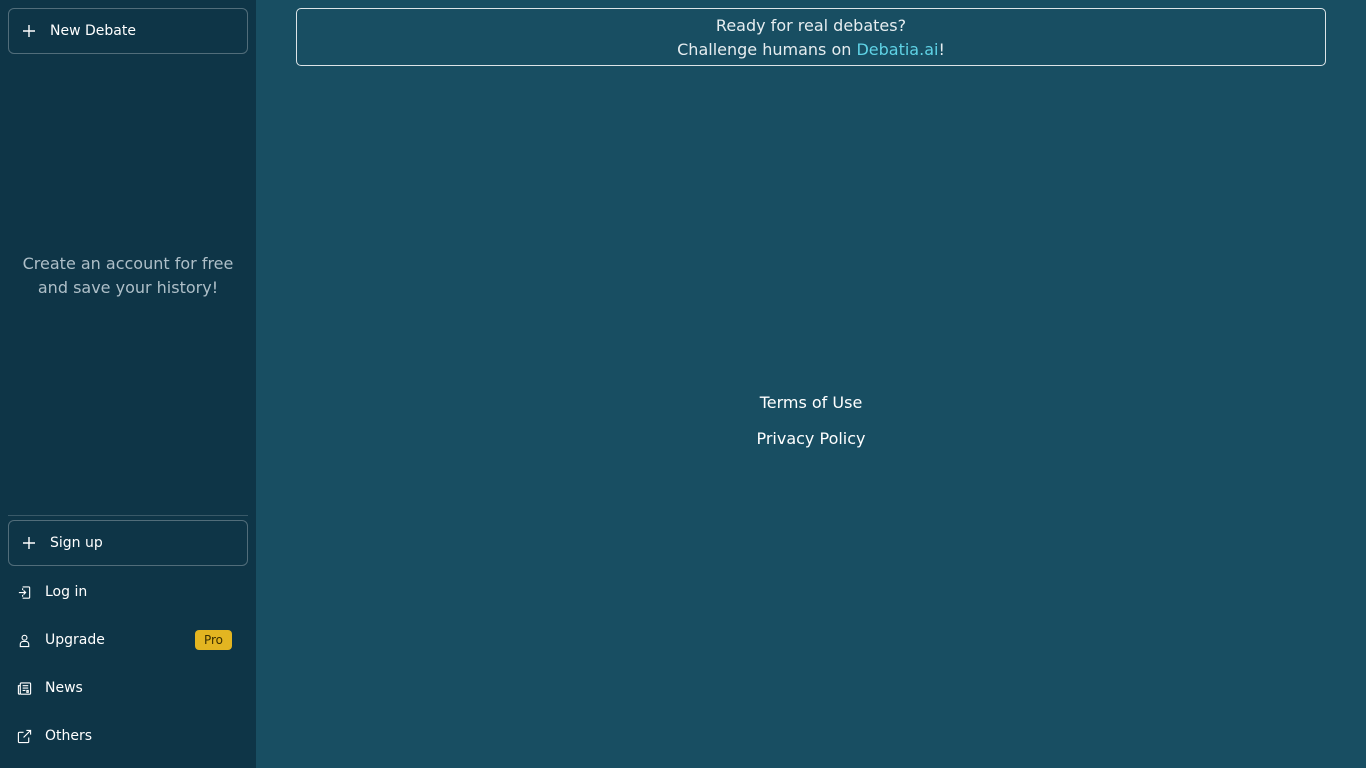  Describe the element at coordinates (811, 25) in the screenshot. I see `banner-line-1: Ready for real debates?` at that location.